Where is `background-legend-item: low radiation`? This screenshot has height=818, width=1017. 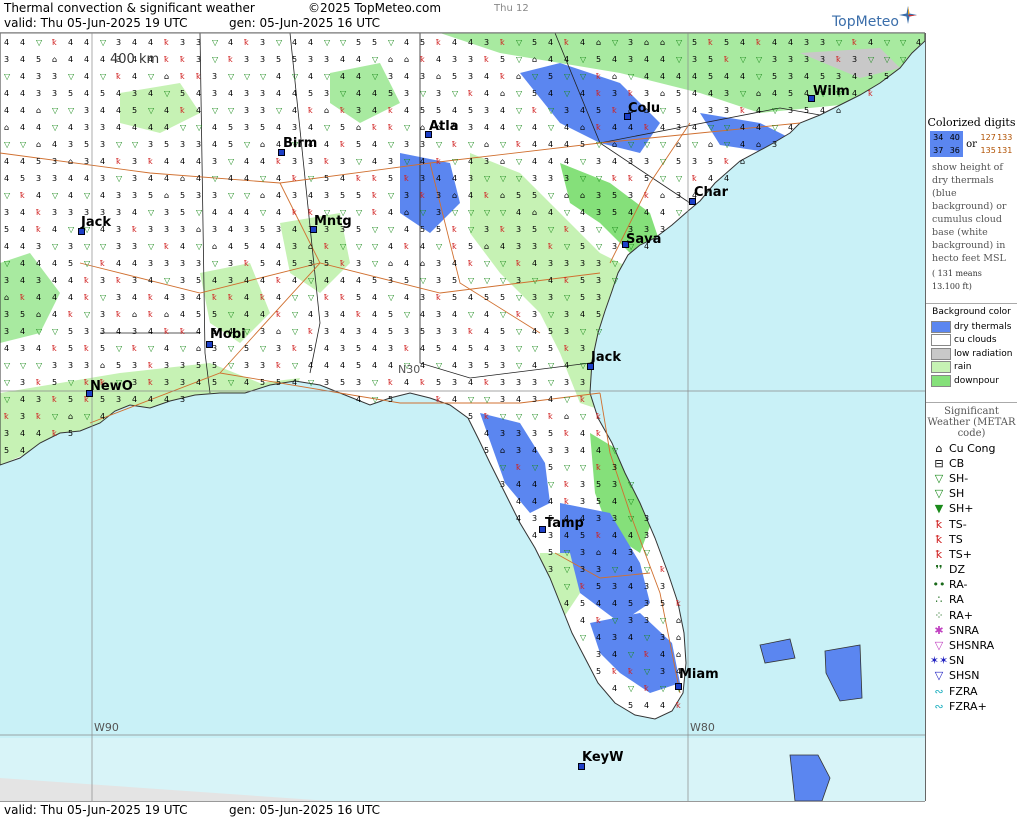
background-legend-item: low radiation is located at coordinates (971, 354).